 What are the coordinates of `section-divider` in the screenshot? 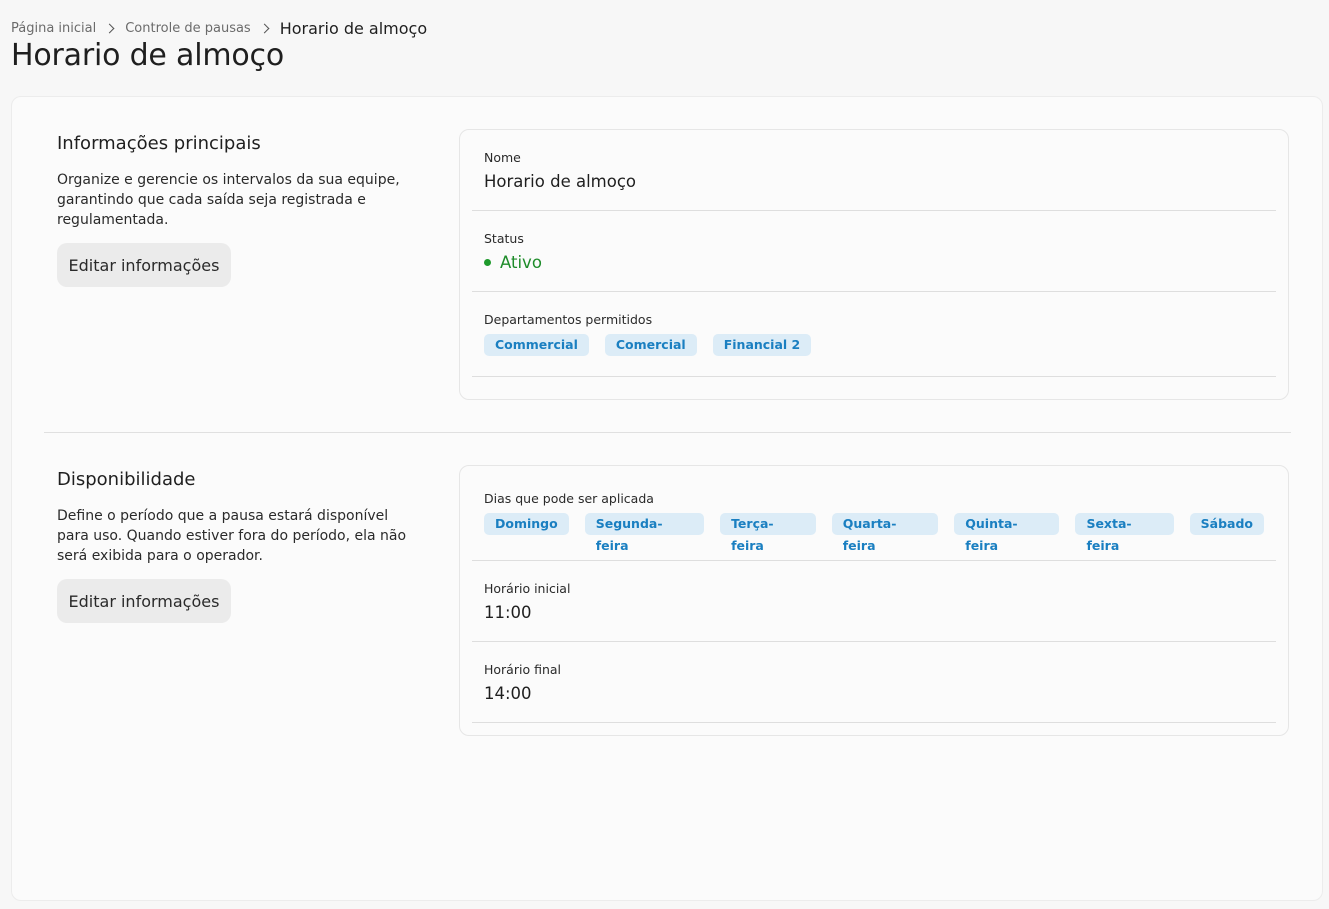 It's located at (667, 432).